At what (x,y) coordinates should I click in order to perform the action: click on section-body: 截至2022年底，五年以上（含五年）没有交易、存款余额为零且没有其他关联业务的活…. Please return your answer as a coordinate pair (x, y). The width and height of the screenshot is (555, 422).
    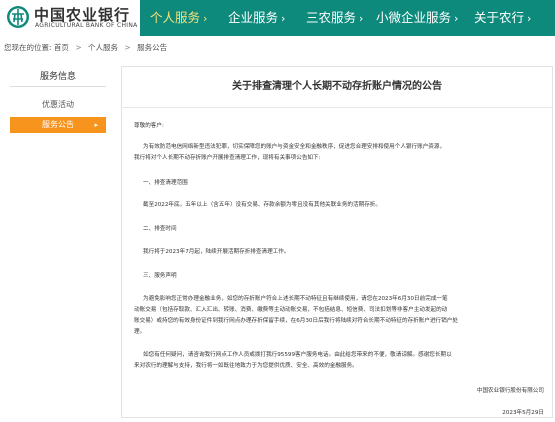
    Looking at the image, I should click on (262, 205).